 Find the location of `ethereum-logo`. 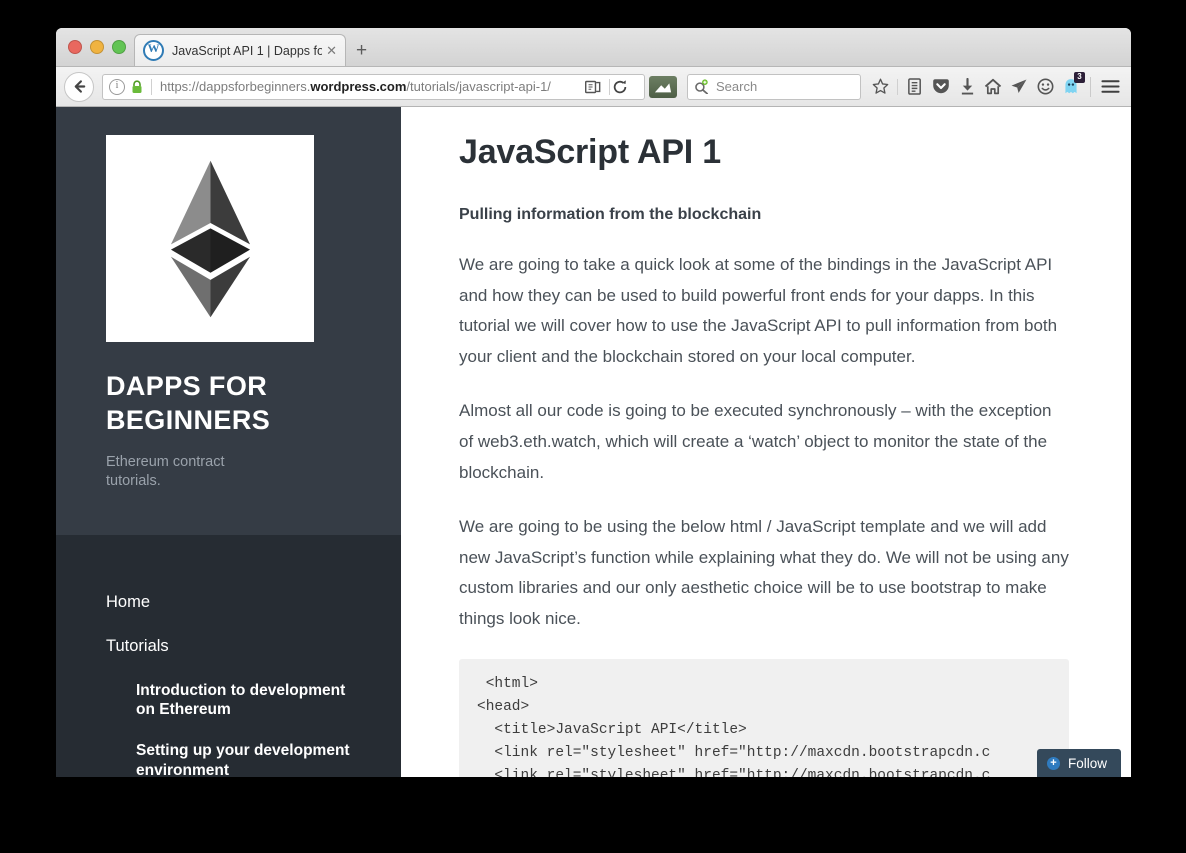

ethereum-logo is located at coordinates (210, 238).